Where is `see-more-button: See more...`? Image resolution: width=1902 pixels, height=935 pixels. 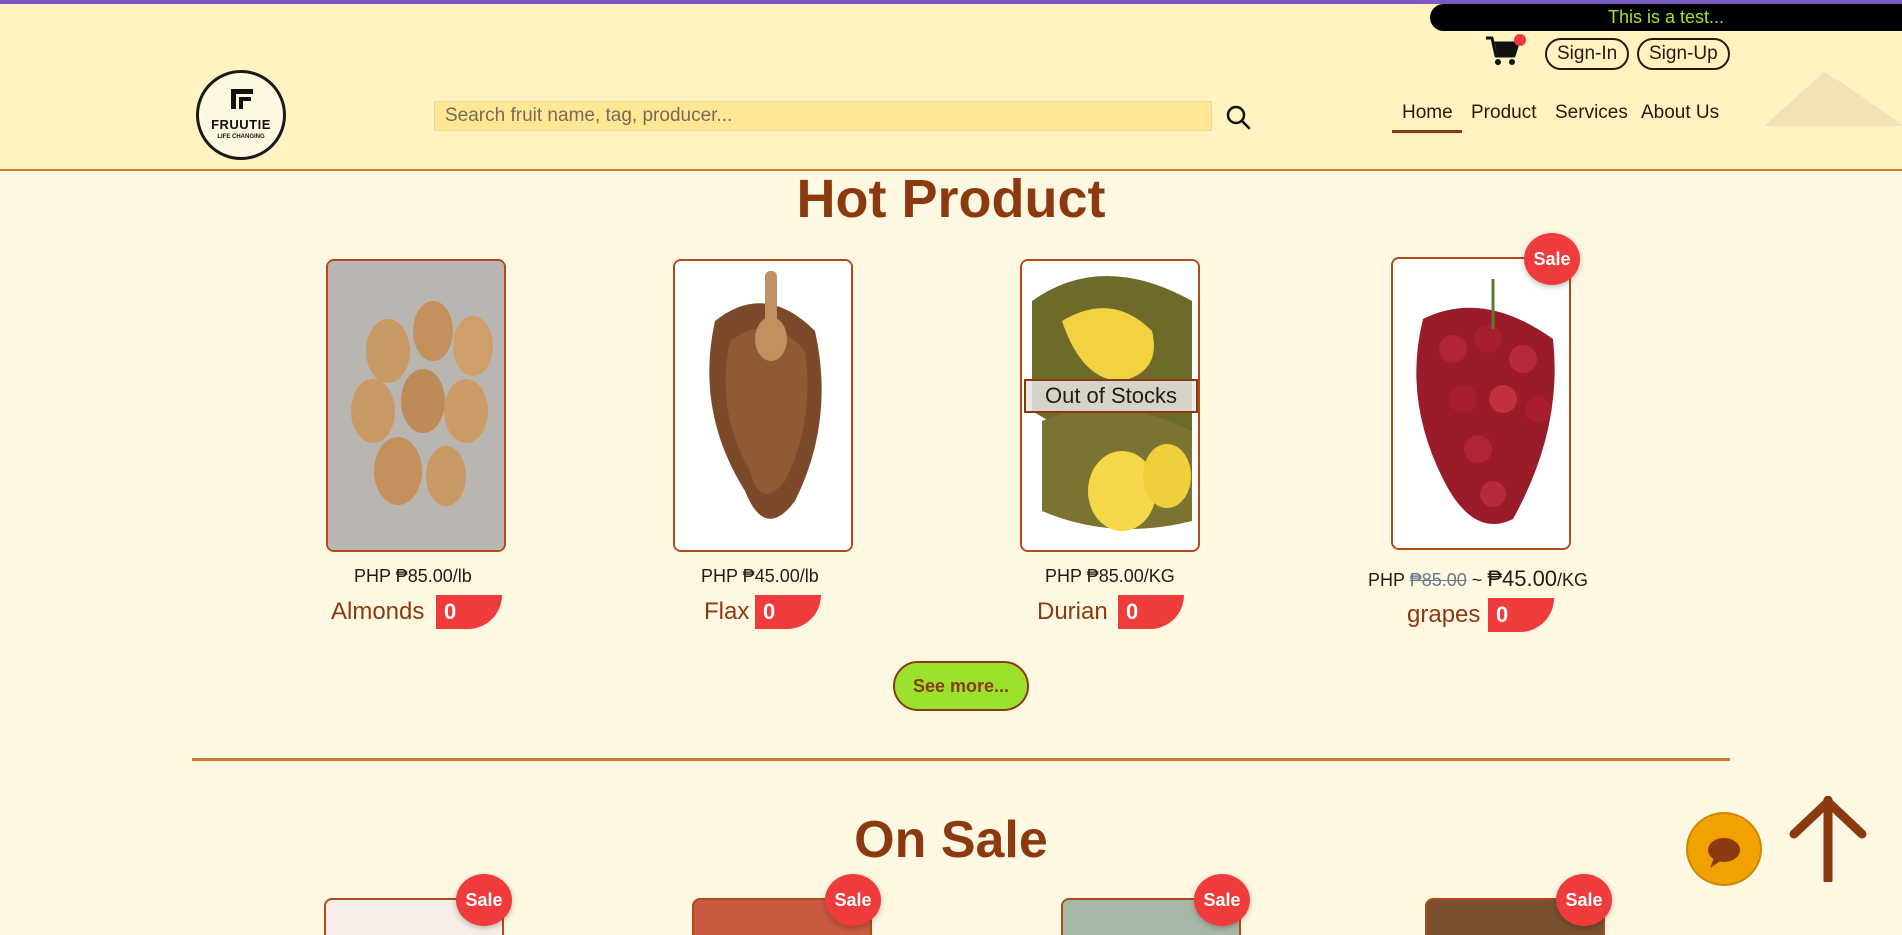
see-more-button: See more... is located at coordinates (961, 686).